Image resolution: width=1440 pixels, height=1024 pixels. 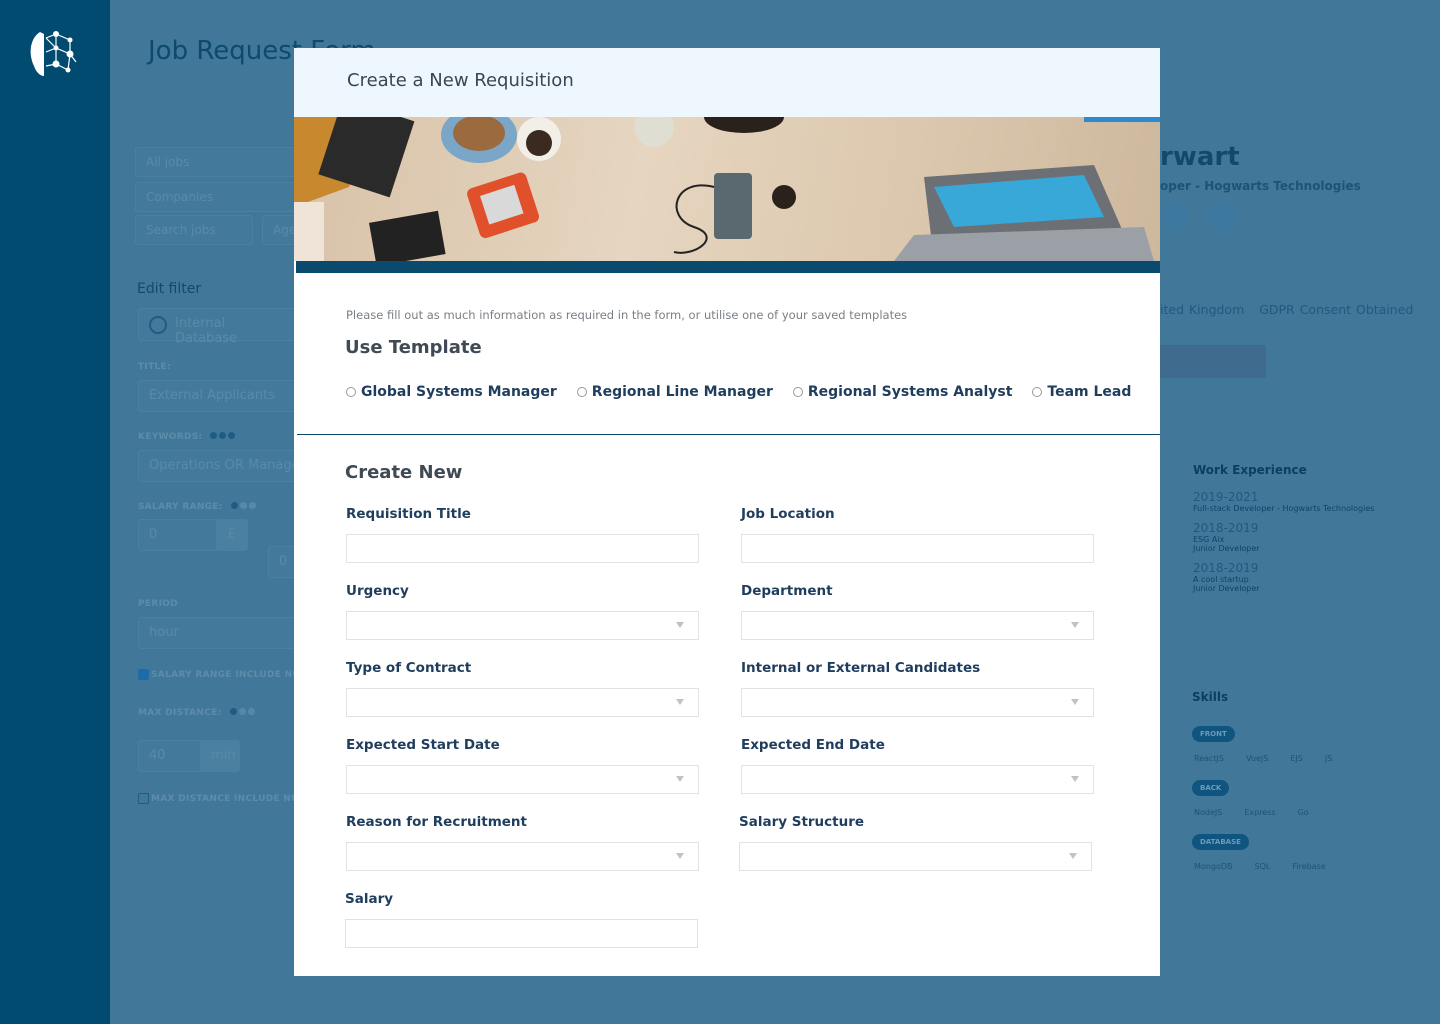 What do you see at coordinates (232, 535) in the screenshot?
I see `currency-addon: £` at bounding box center [232, 535].